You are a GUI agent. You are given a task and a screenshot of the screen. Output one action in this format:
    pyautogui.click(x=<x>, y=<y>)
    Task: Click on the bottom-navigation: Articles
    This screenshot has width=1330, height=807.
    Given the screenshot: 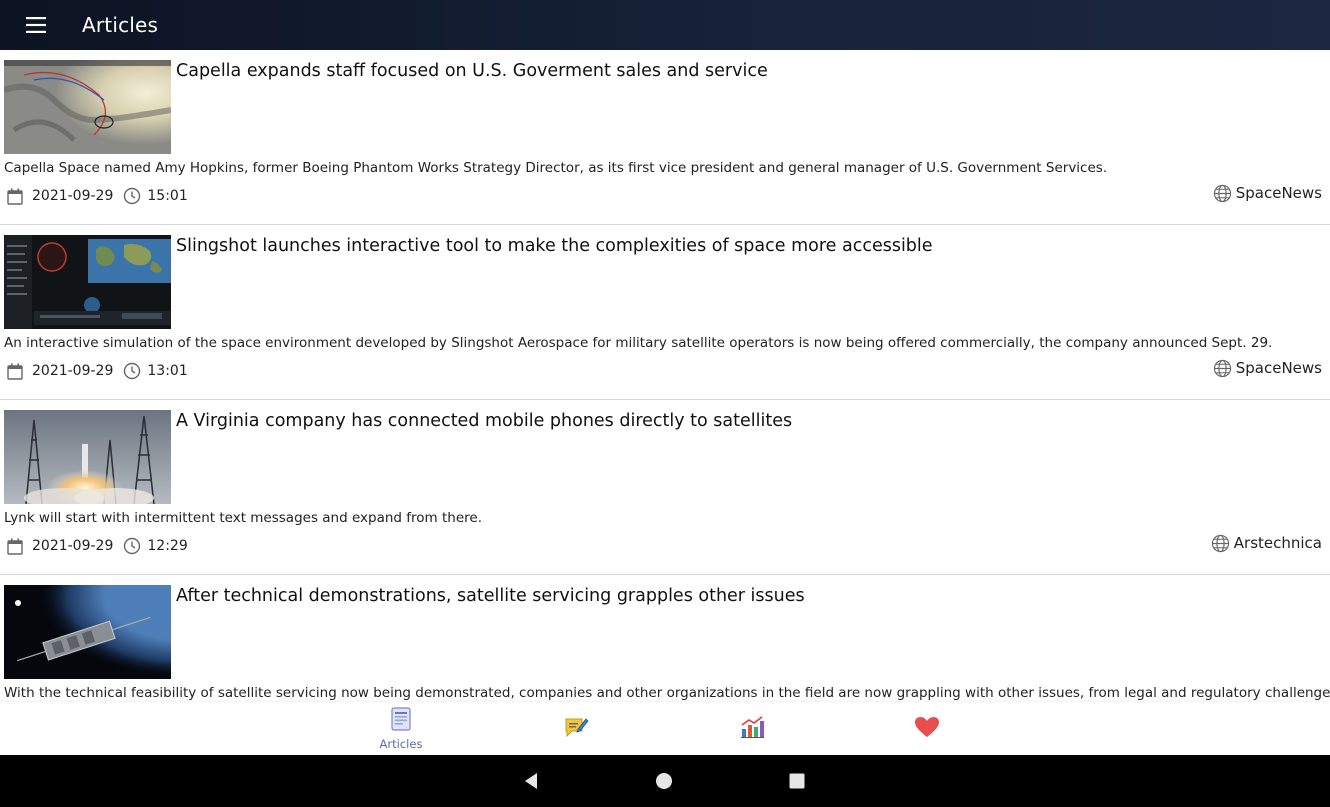 What is the action you would take?
    pyautogui.click(x=665, y=728)
    